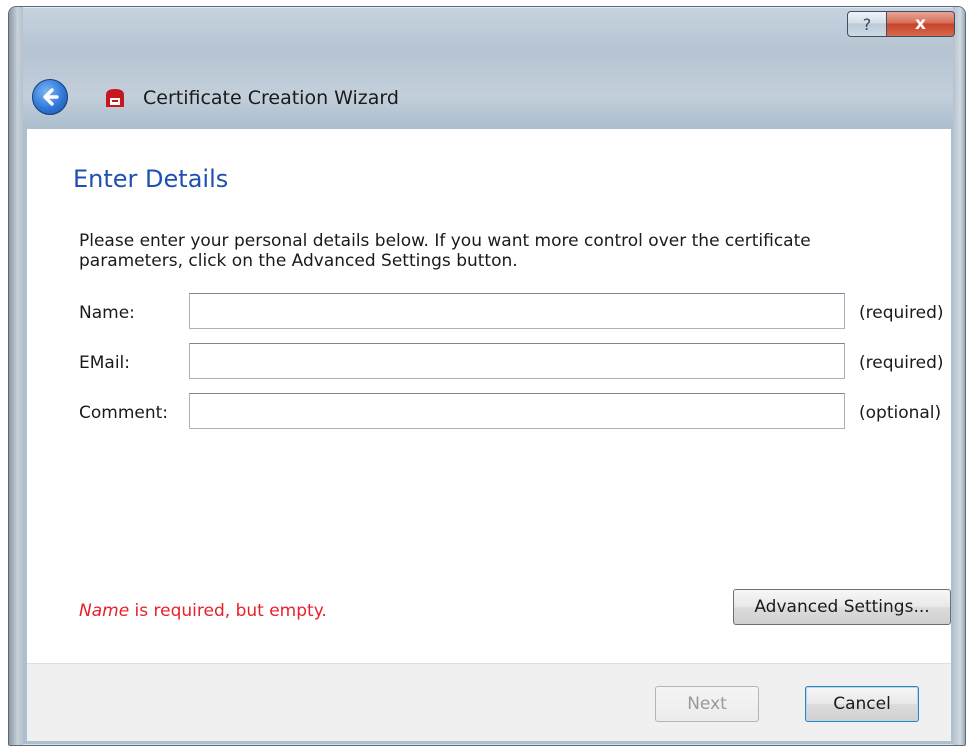  I want to click on email-label: EMail:, so click(104, 363).